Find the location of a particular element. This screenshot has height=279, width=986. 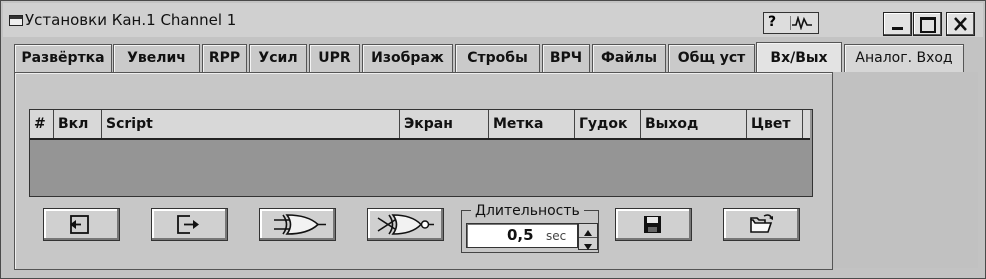

xor-gate-icon is located at coordinates (300, 224).